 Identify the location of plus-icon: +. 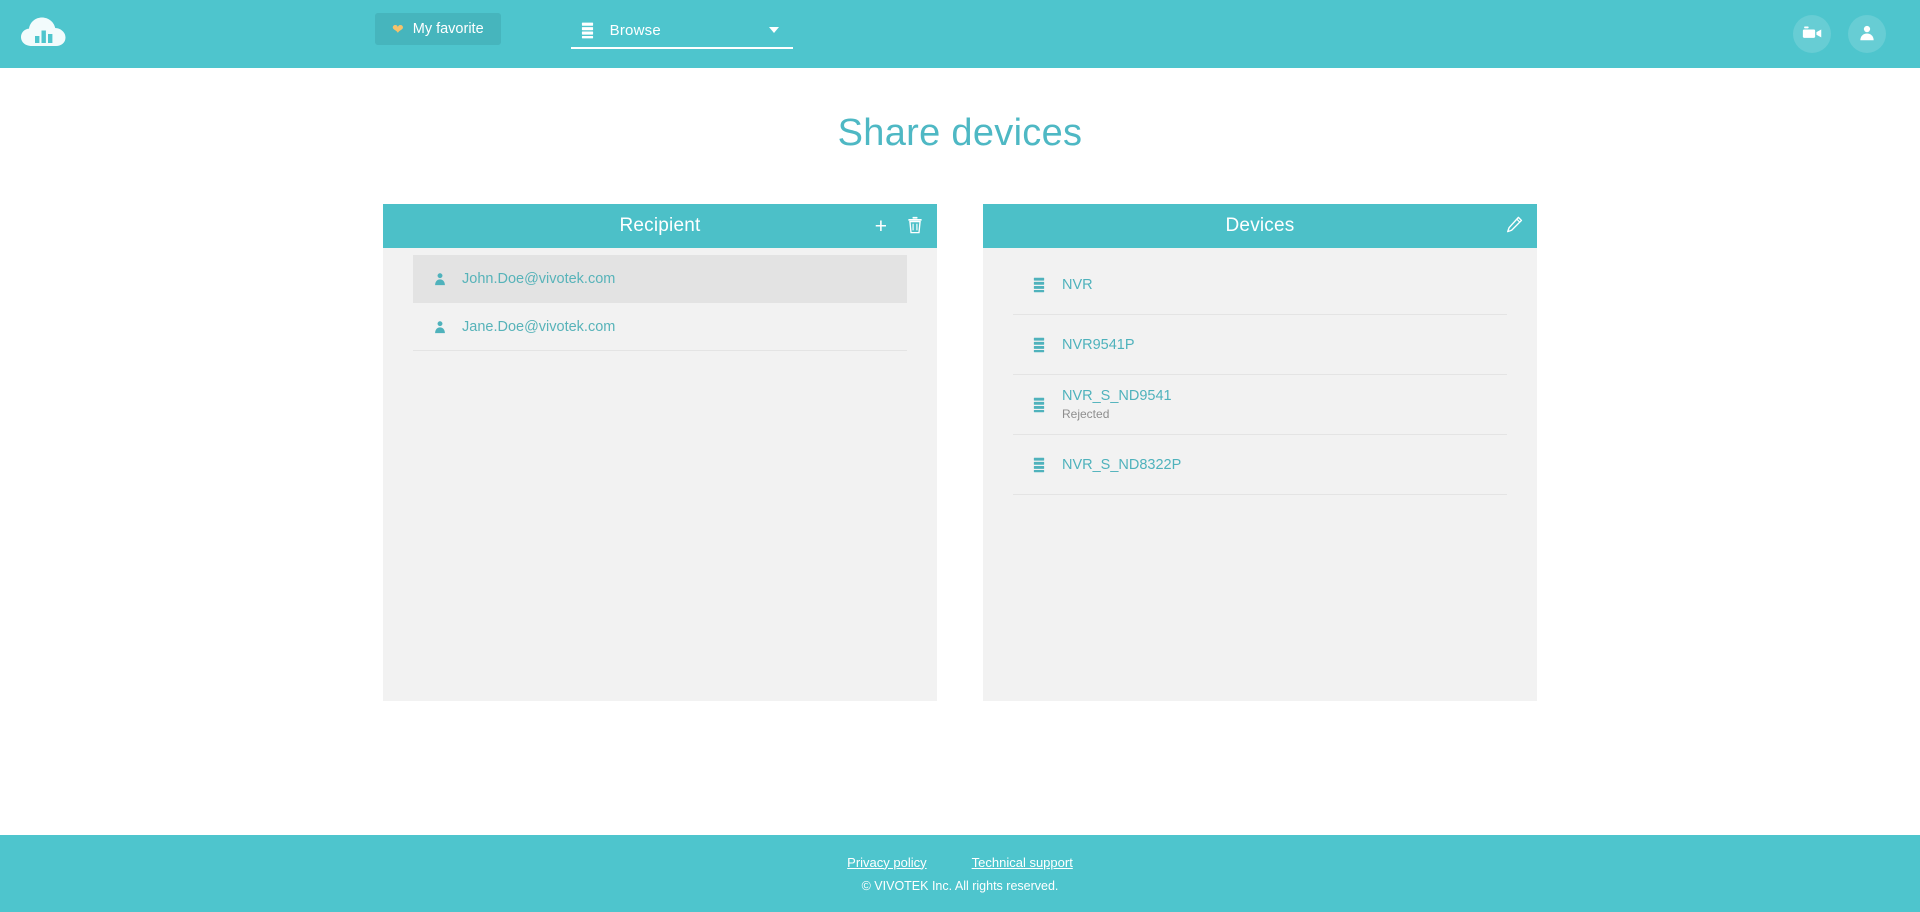
(880, 226).